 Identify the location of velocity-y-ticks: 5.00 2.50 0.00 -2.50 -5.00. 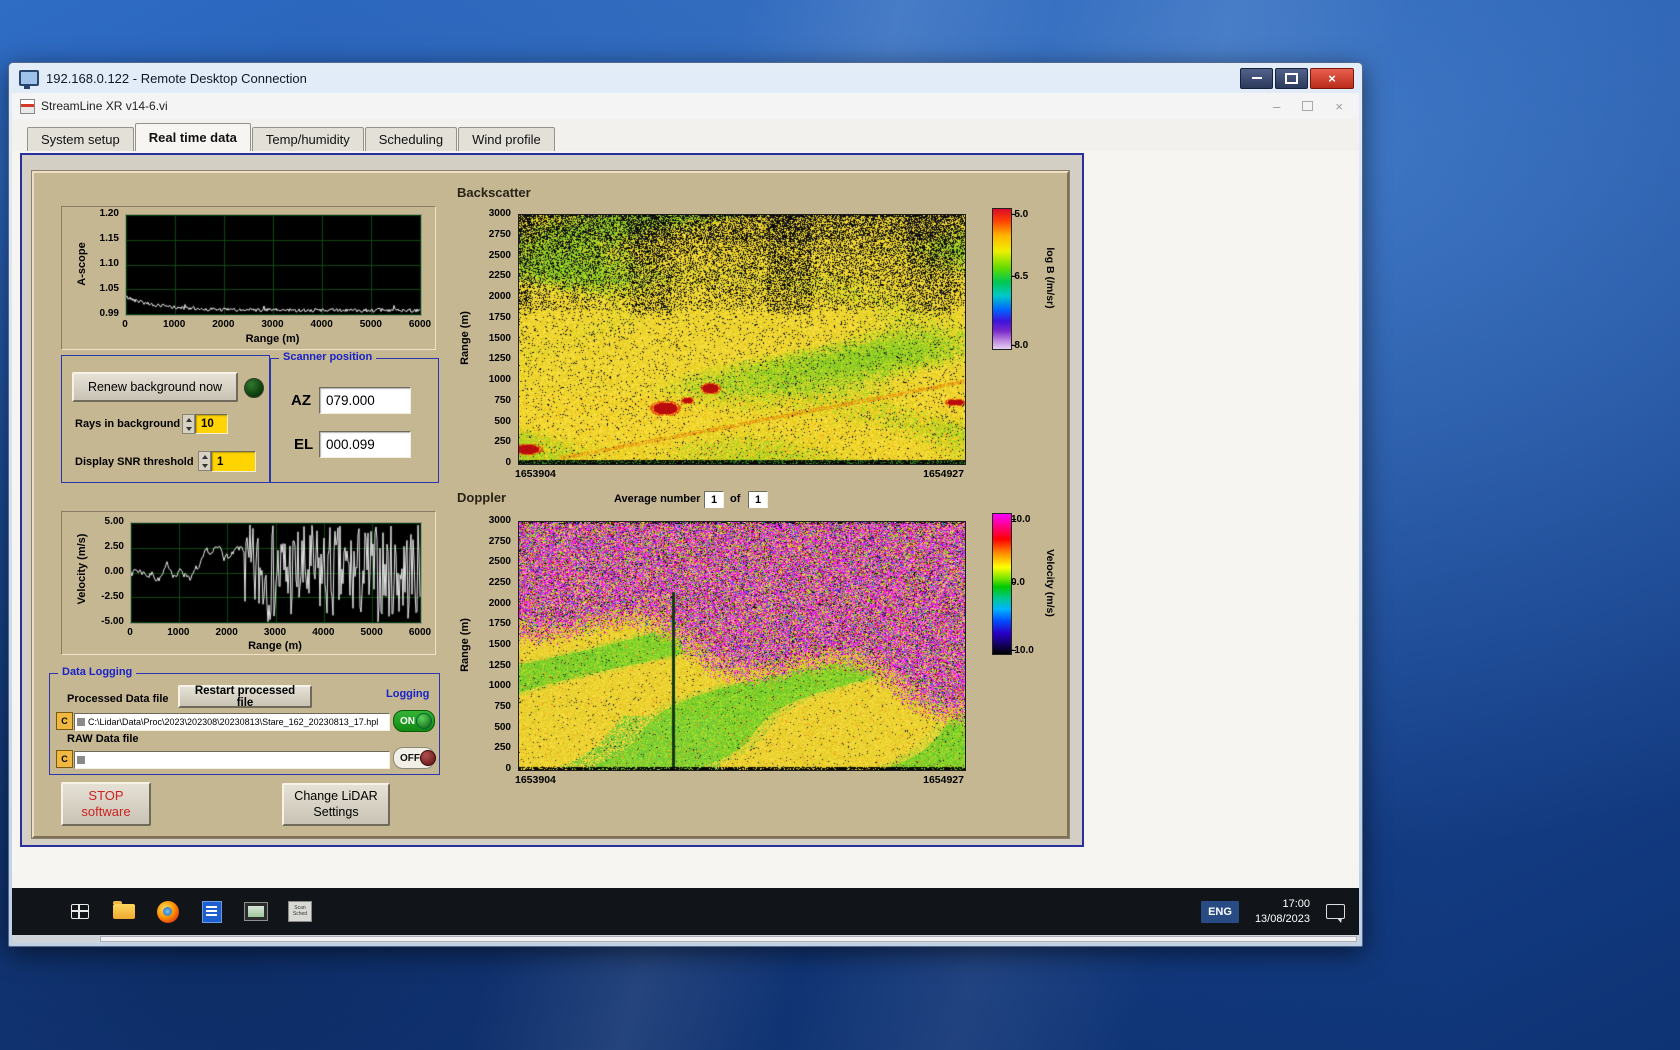
(94, 573).